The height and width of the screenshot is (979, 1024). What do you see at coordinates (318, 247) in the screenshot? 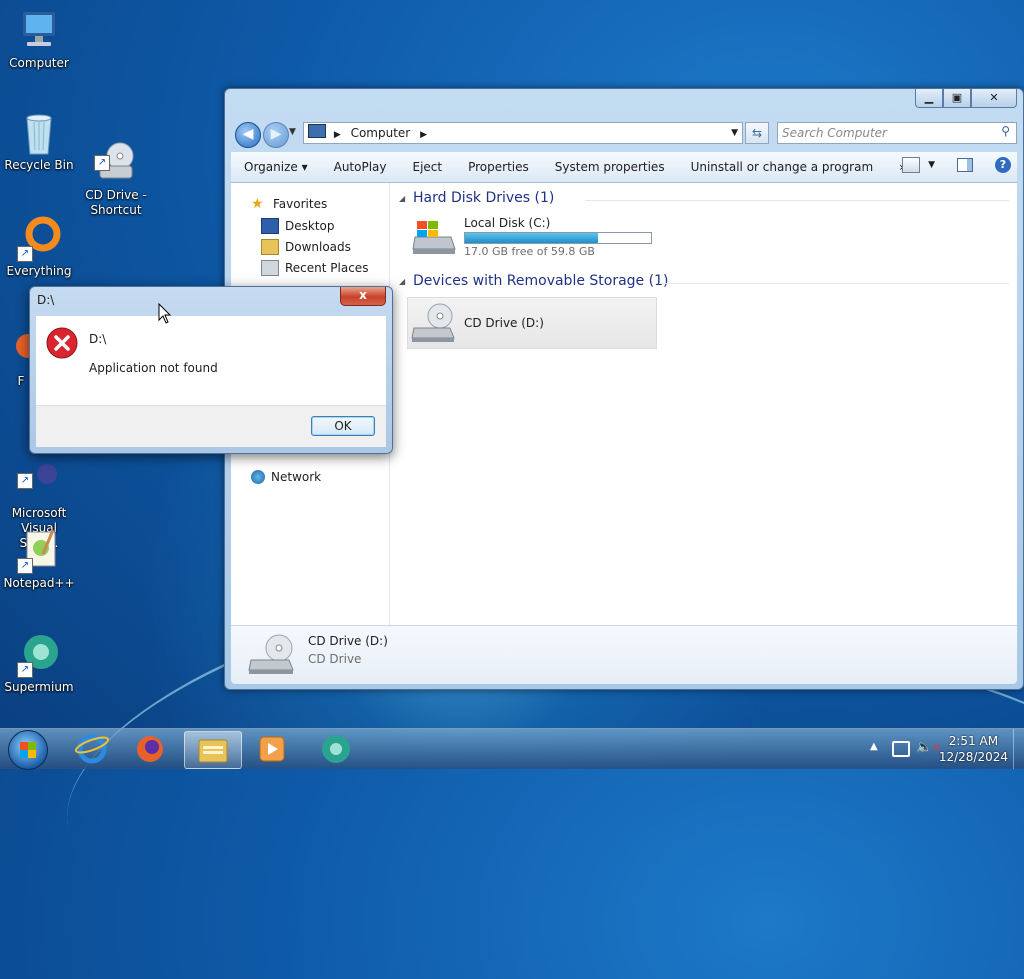
I see `nav-label: Downloads` at bounding box center [318, 247].